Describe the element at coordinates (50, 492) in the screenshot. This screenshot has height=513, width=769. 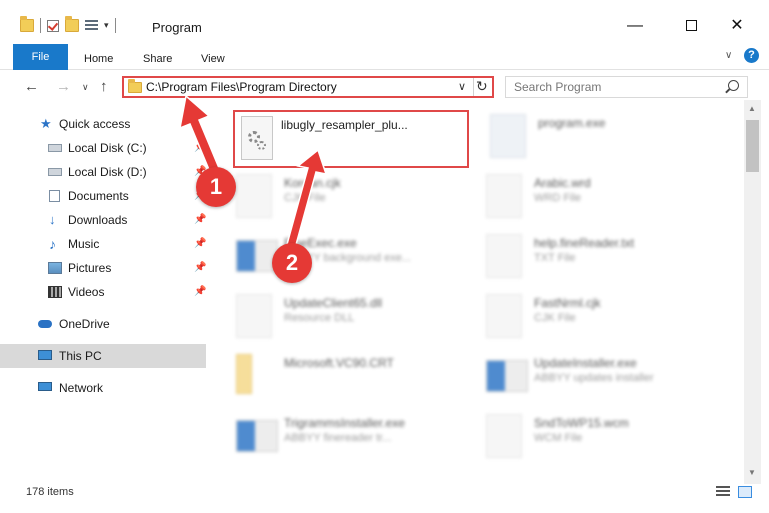
I see `item-count: 178 items` at that location.